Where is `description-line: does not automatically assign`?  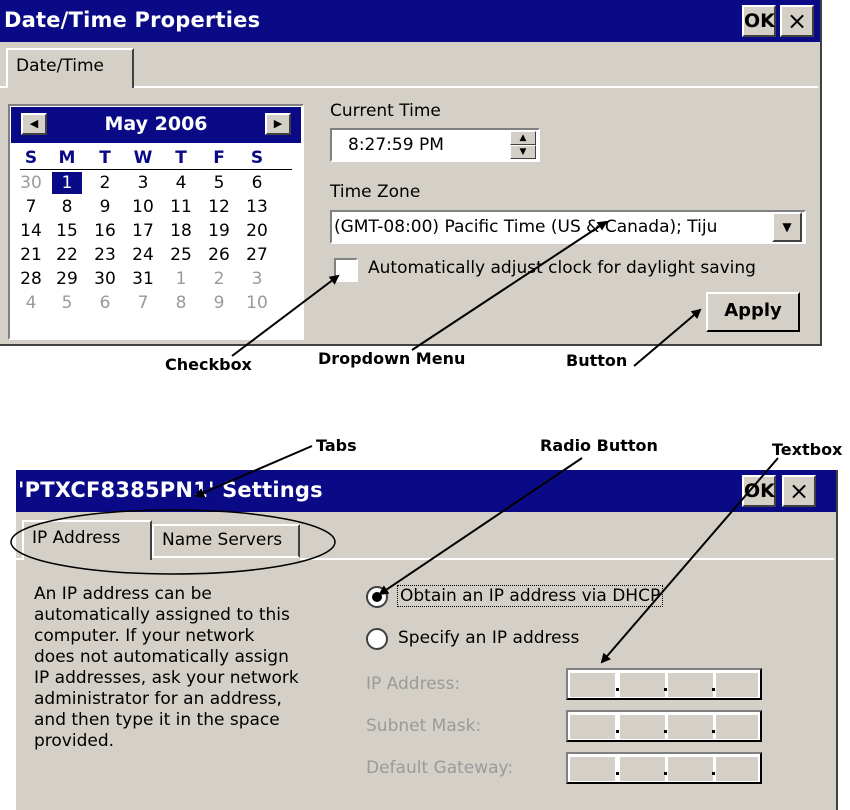 description-line: does not automatically assign is located at coordinates (161, 657).